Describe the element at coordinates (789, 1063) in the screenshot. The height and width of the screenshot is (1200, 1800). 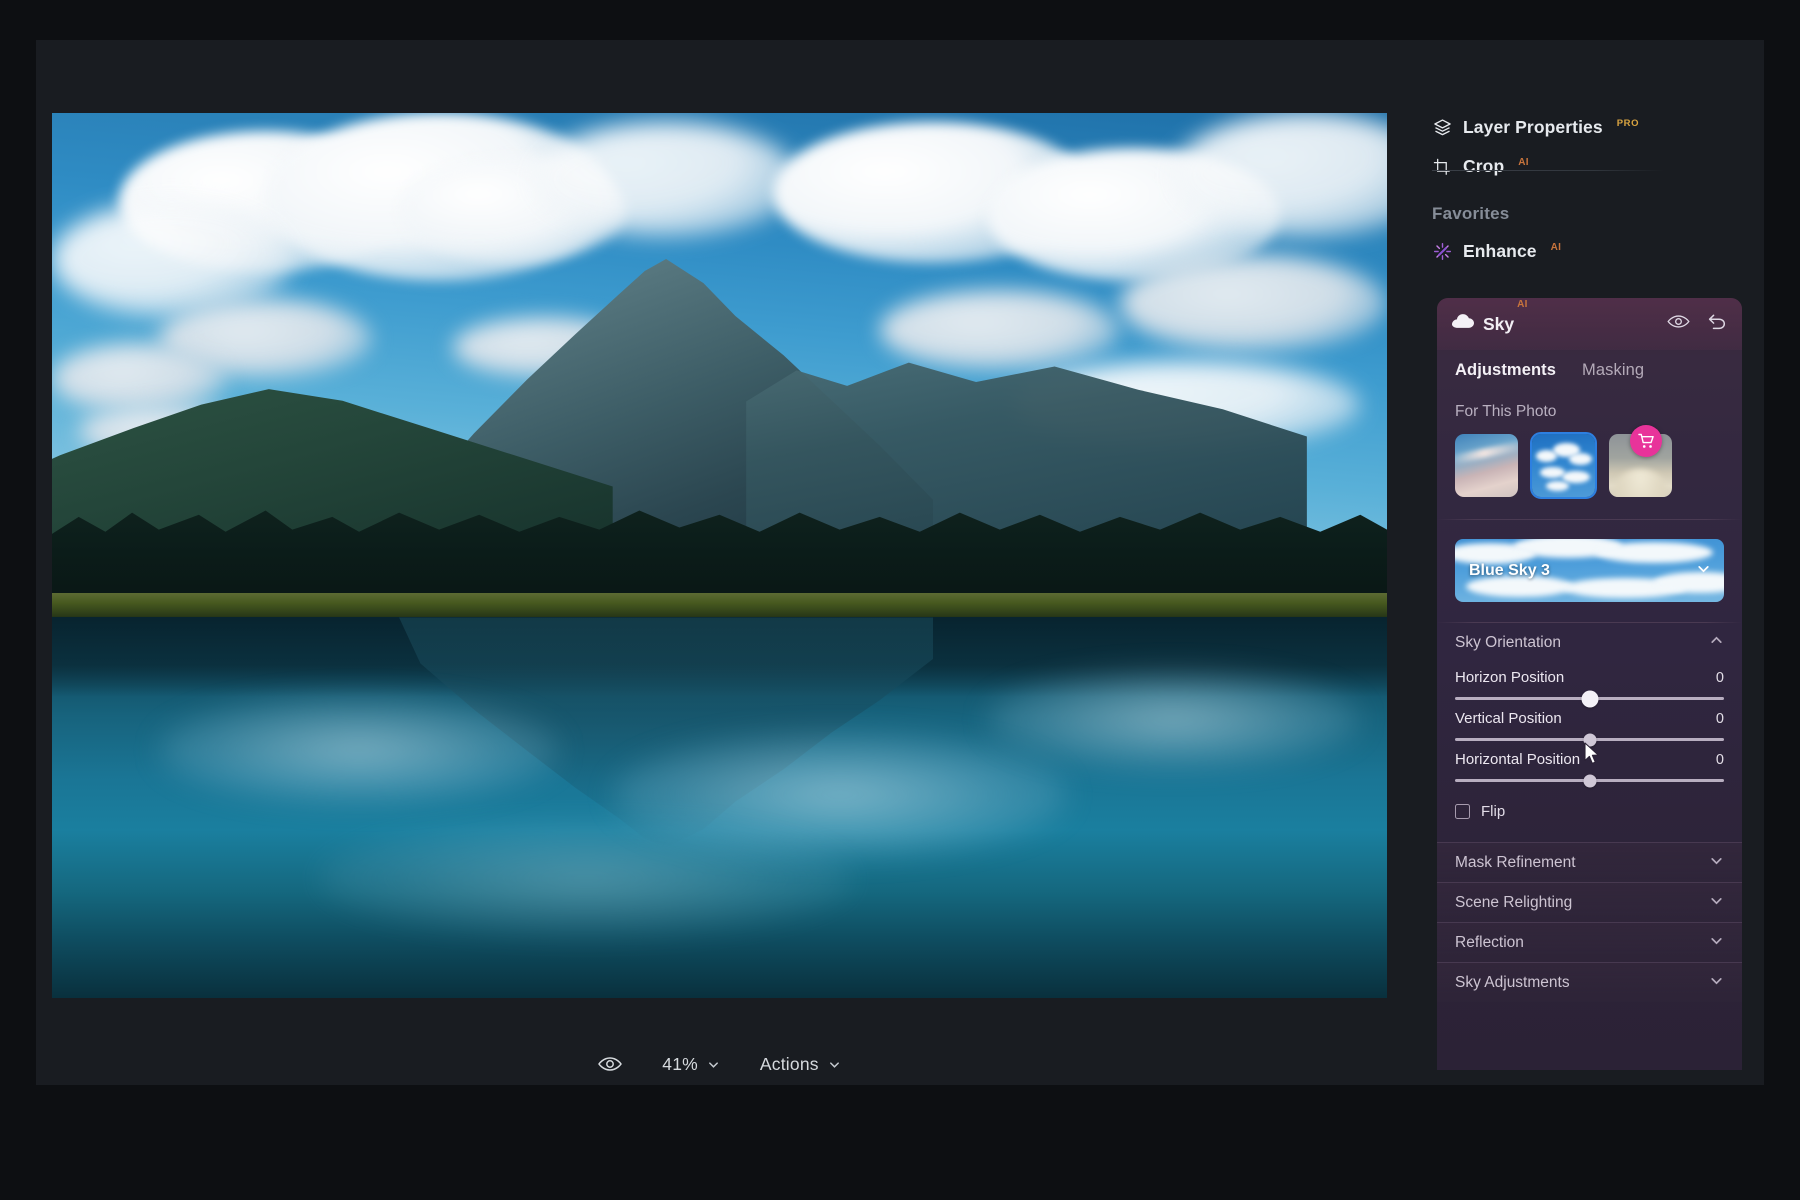
I see `actions-label: Actions` at that location.